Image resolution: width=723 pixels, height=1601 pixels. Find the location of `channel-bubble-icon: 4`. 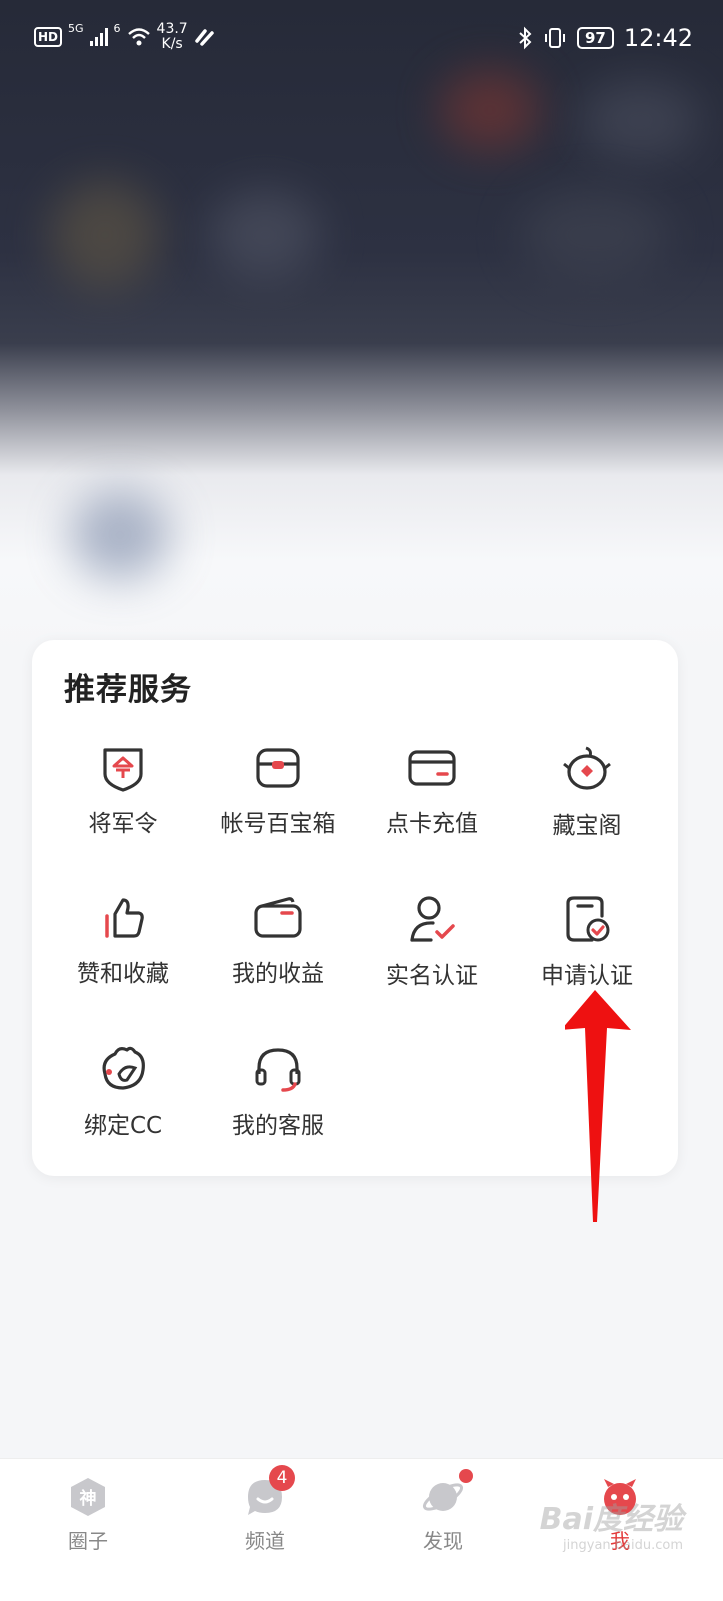

channel-bubble-icon: 4 is located at coordinates (269, 1492).